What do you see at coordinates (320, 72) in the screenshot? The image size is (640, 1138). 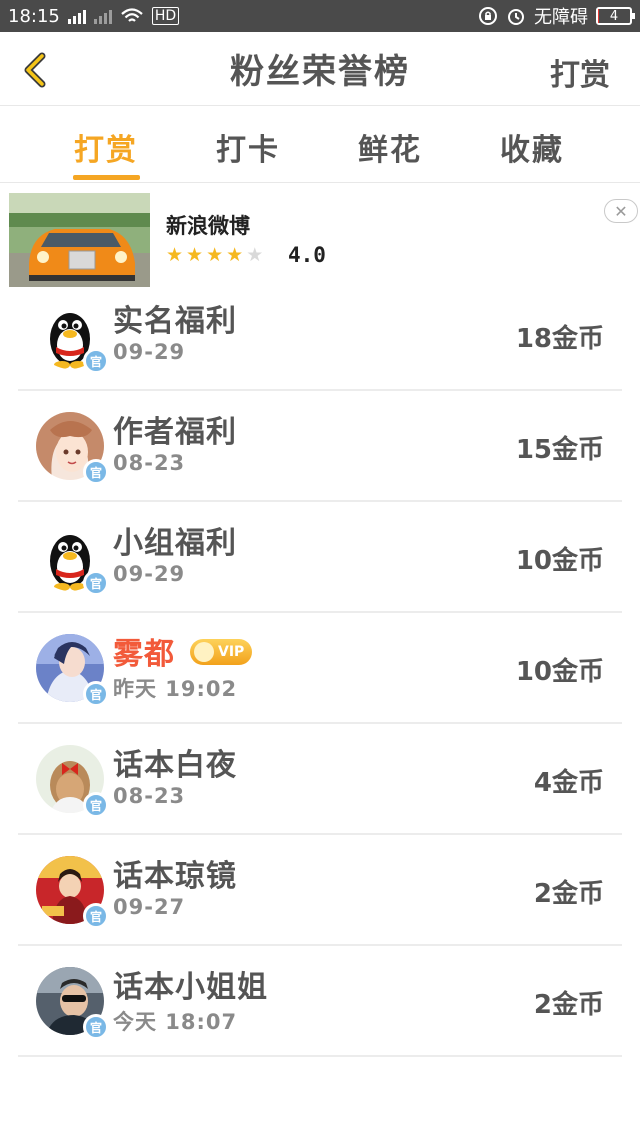 I see `page-title: 粉丝荣誉榜` at bounding box center [320, 72].